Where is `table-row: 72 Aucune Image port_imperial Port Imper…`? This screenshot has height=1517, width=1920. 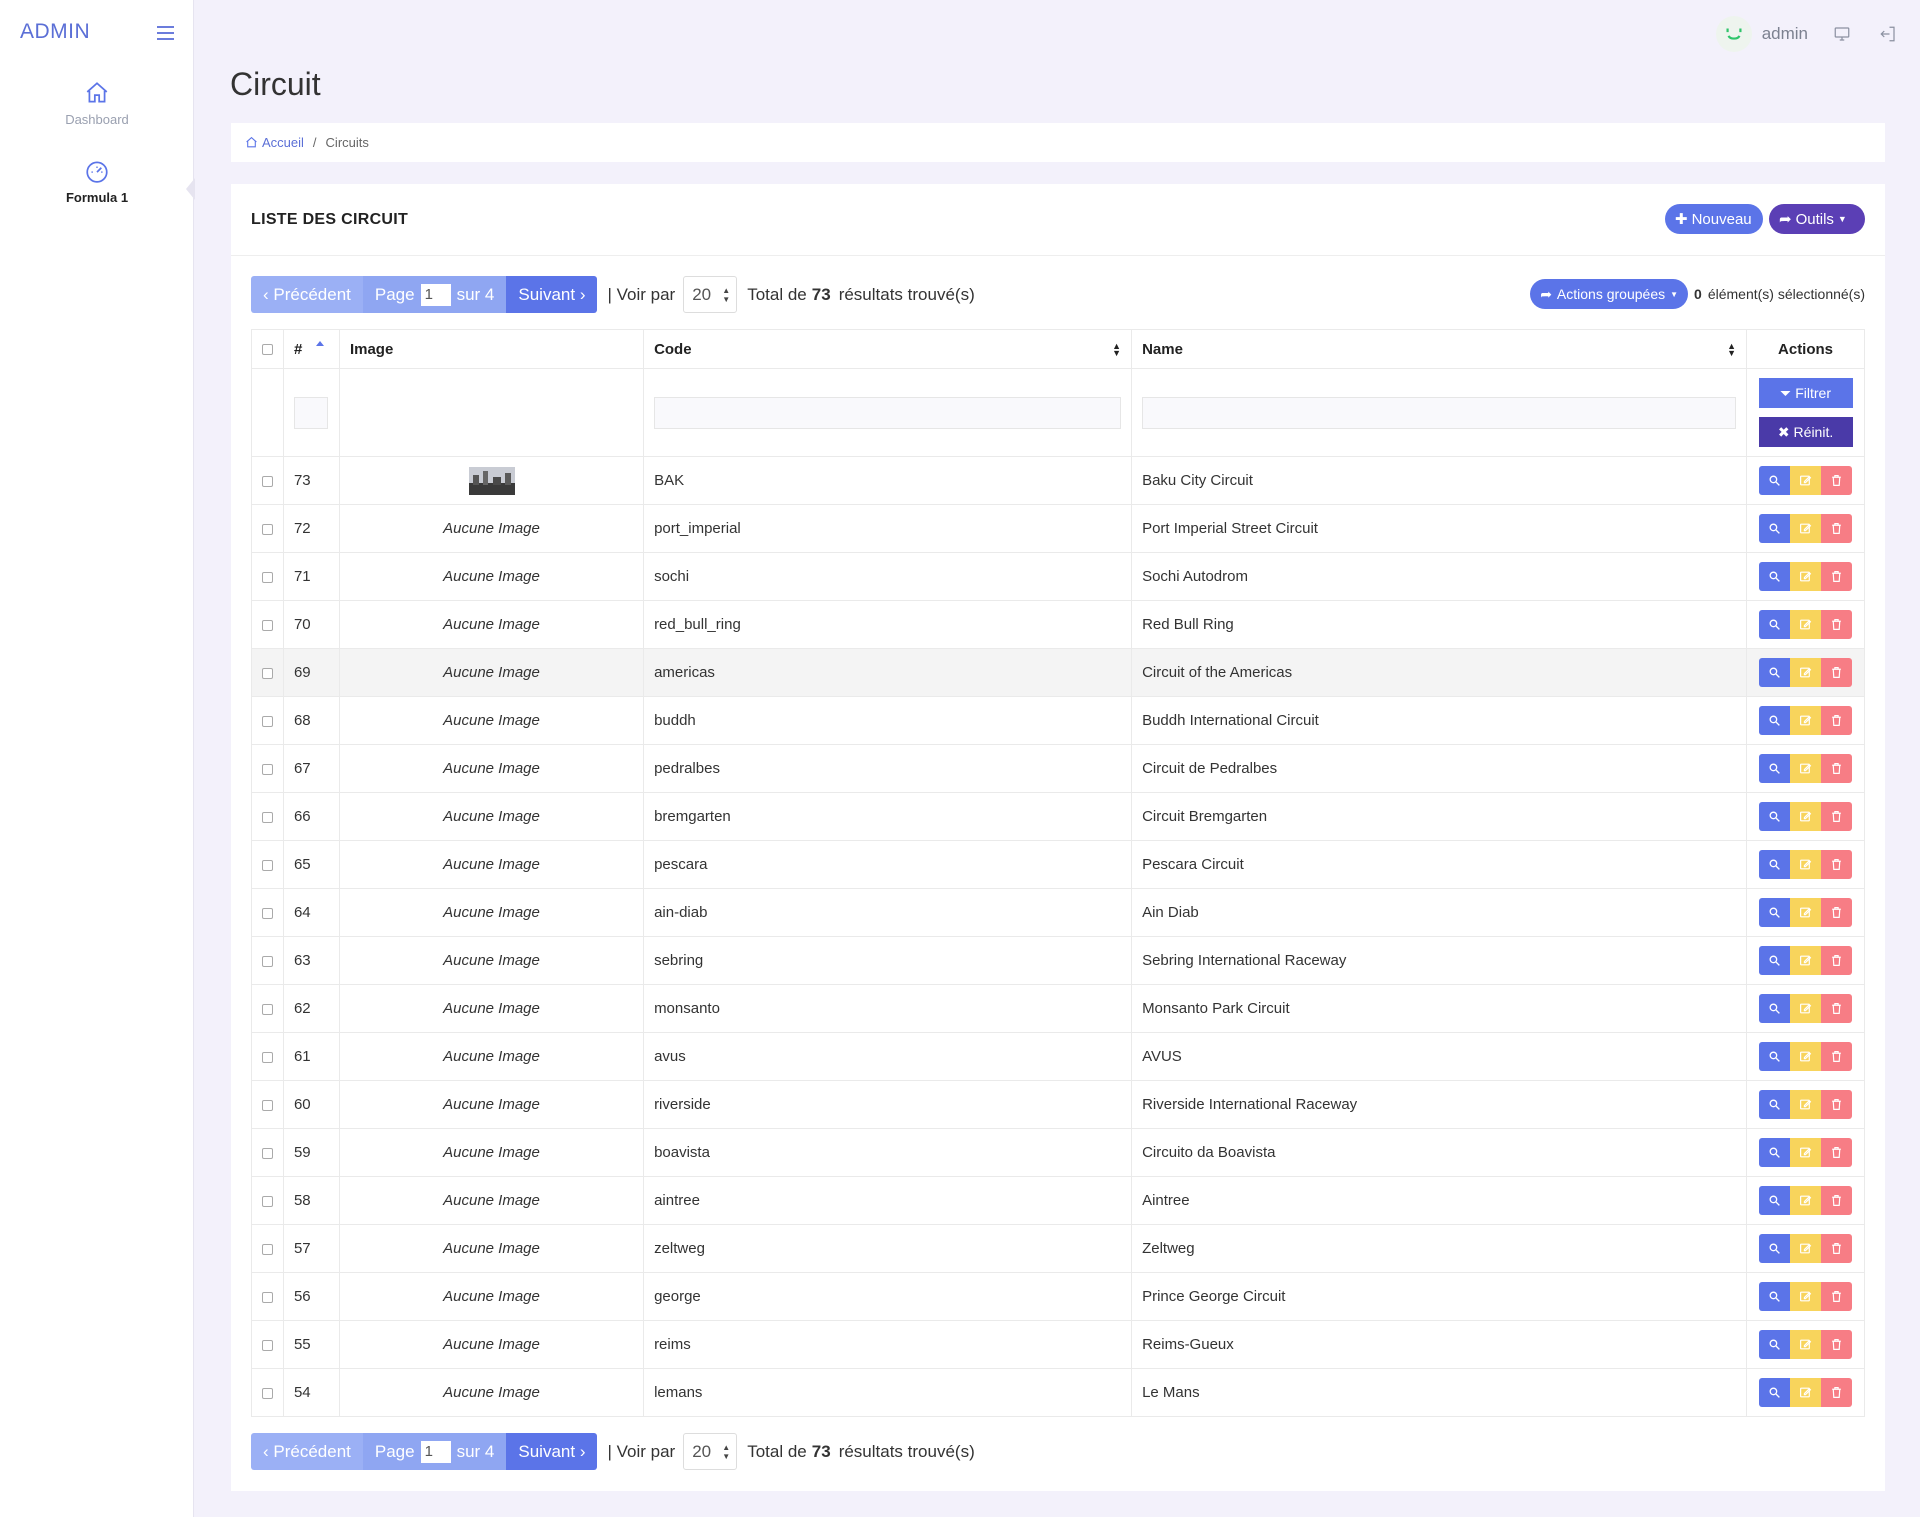
table-row: 72 Aucune Image port_imperial Port Imper… is located at coordinates (1058, 528).